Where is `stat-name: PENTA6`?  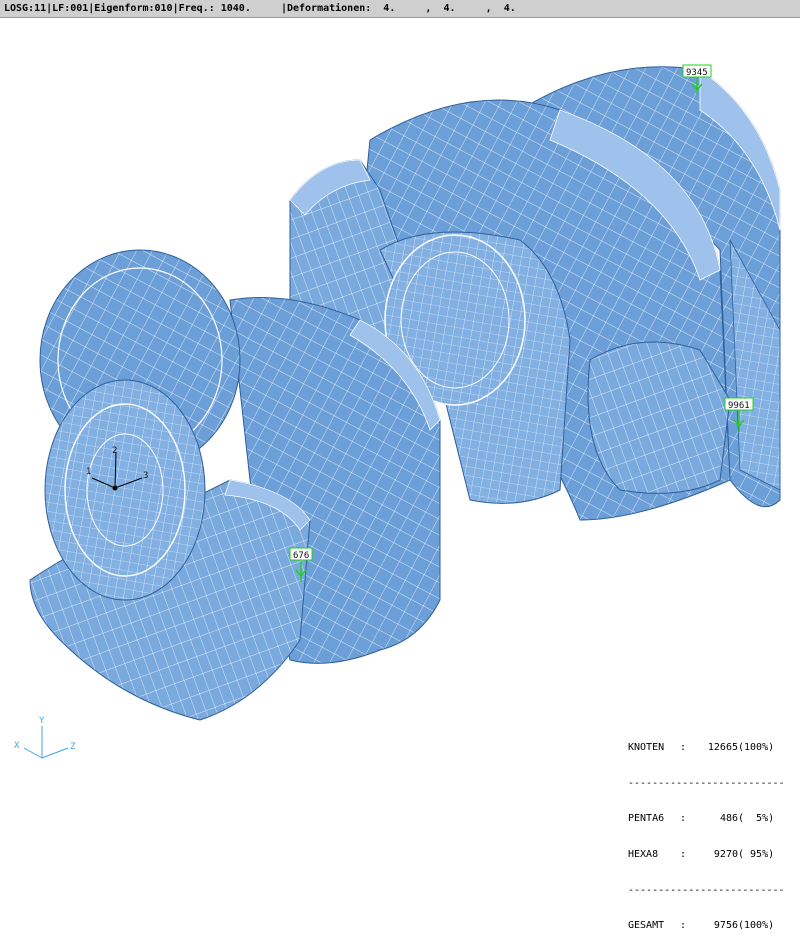
stat-name: PENTA6 is located at coordinates (646, 818).